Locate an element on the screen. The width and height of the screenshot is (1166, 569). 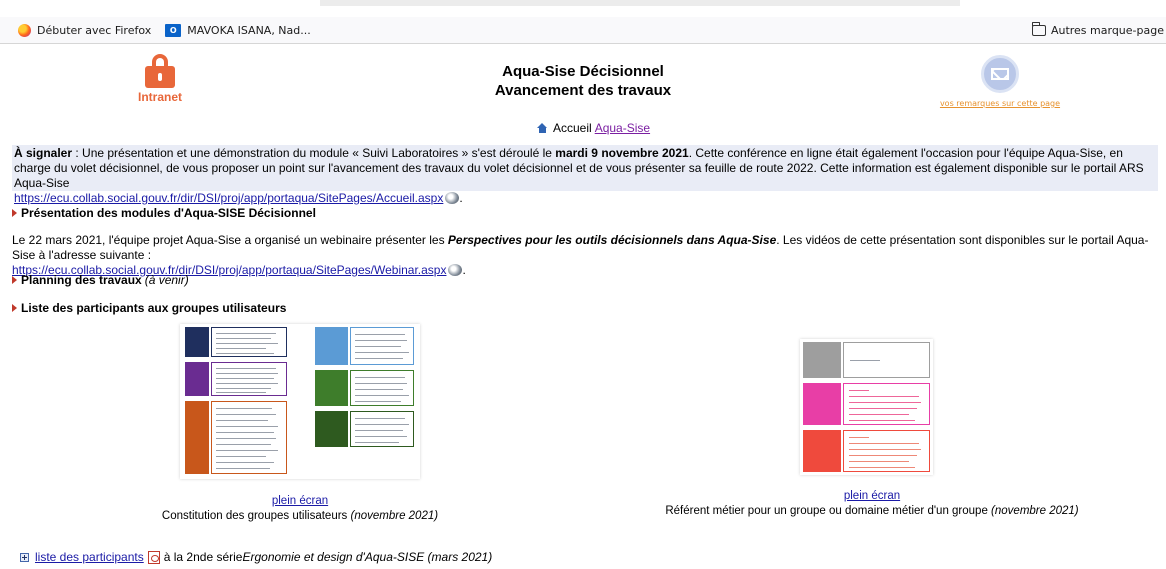
participants-link: liste des participants is located at coordinates (89, 557).